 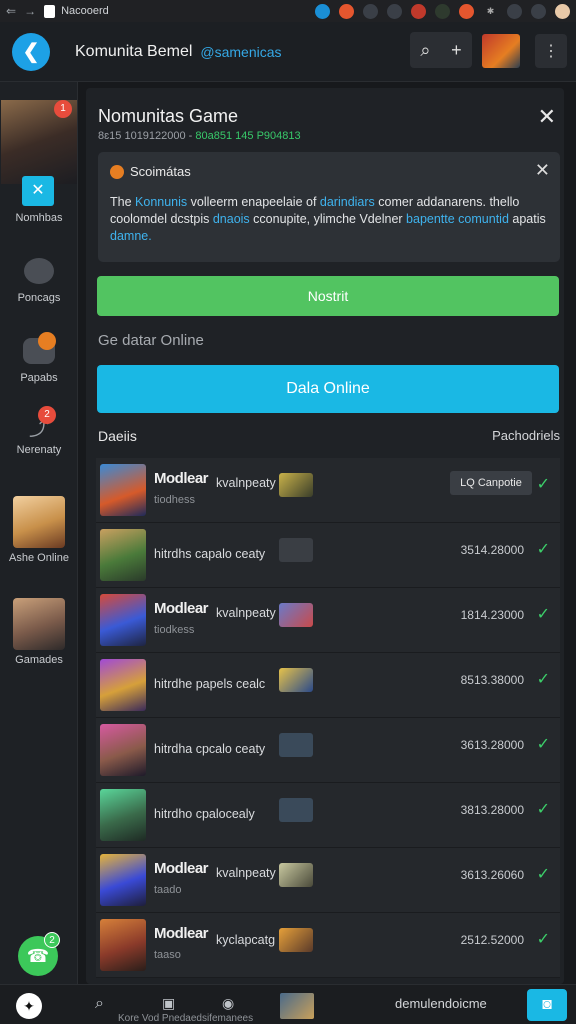 I want to click on list-item: Modlear kyclapcatg taaso 2512.52000 ✓, so click(x=328, y=945).